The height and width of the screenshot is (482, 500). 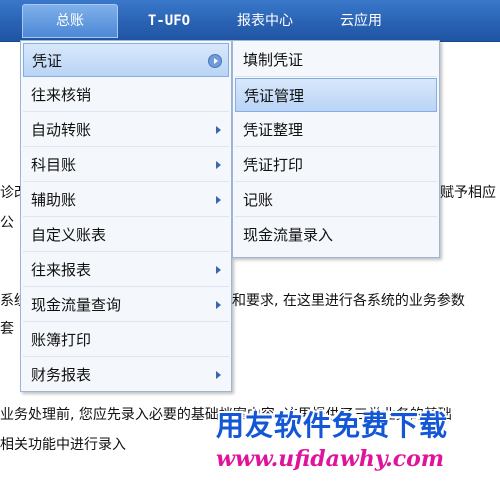 What do you see at coordinates (61, 340) in the screenshot?
I see `menu-item-label: 账簿打印` at bounding box center [61, 340].